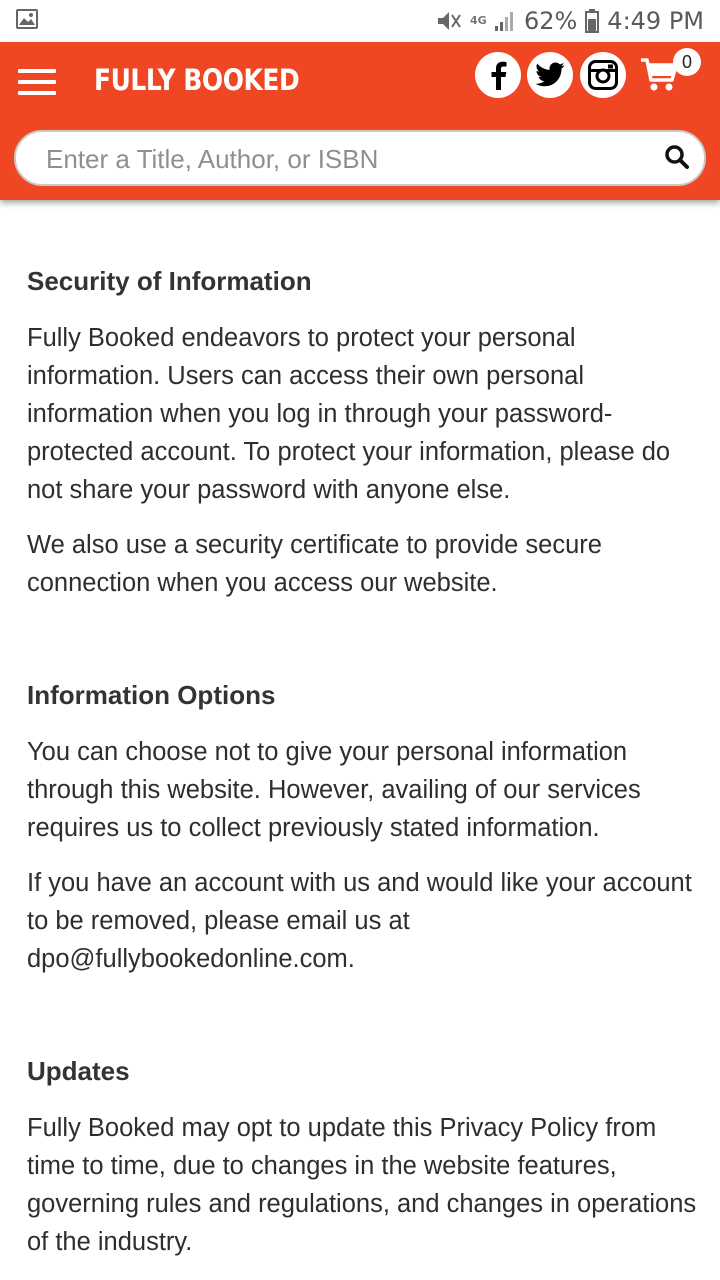  I want to click on section-heading: Information Options, so click(151, 695).